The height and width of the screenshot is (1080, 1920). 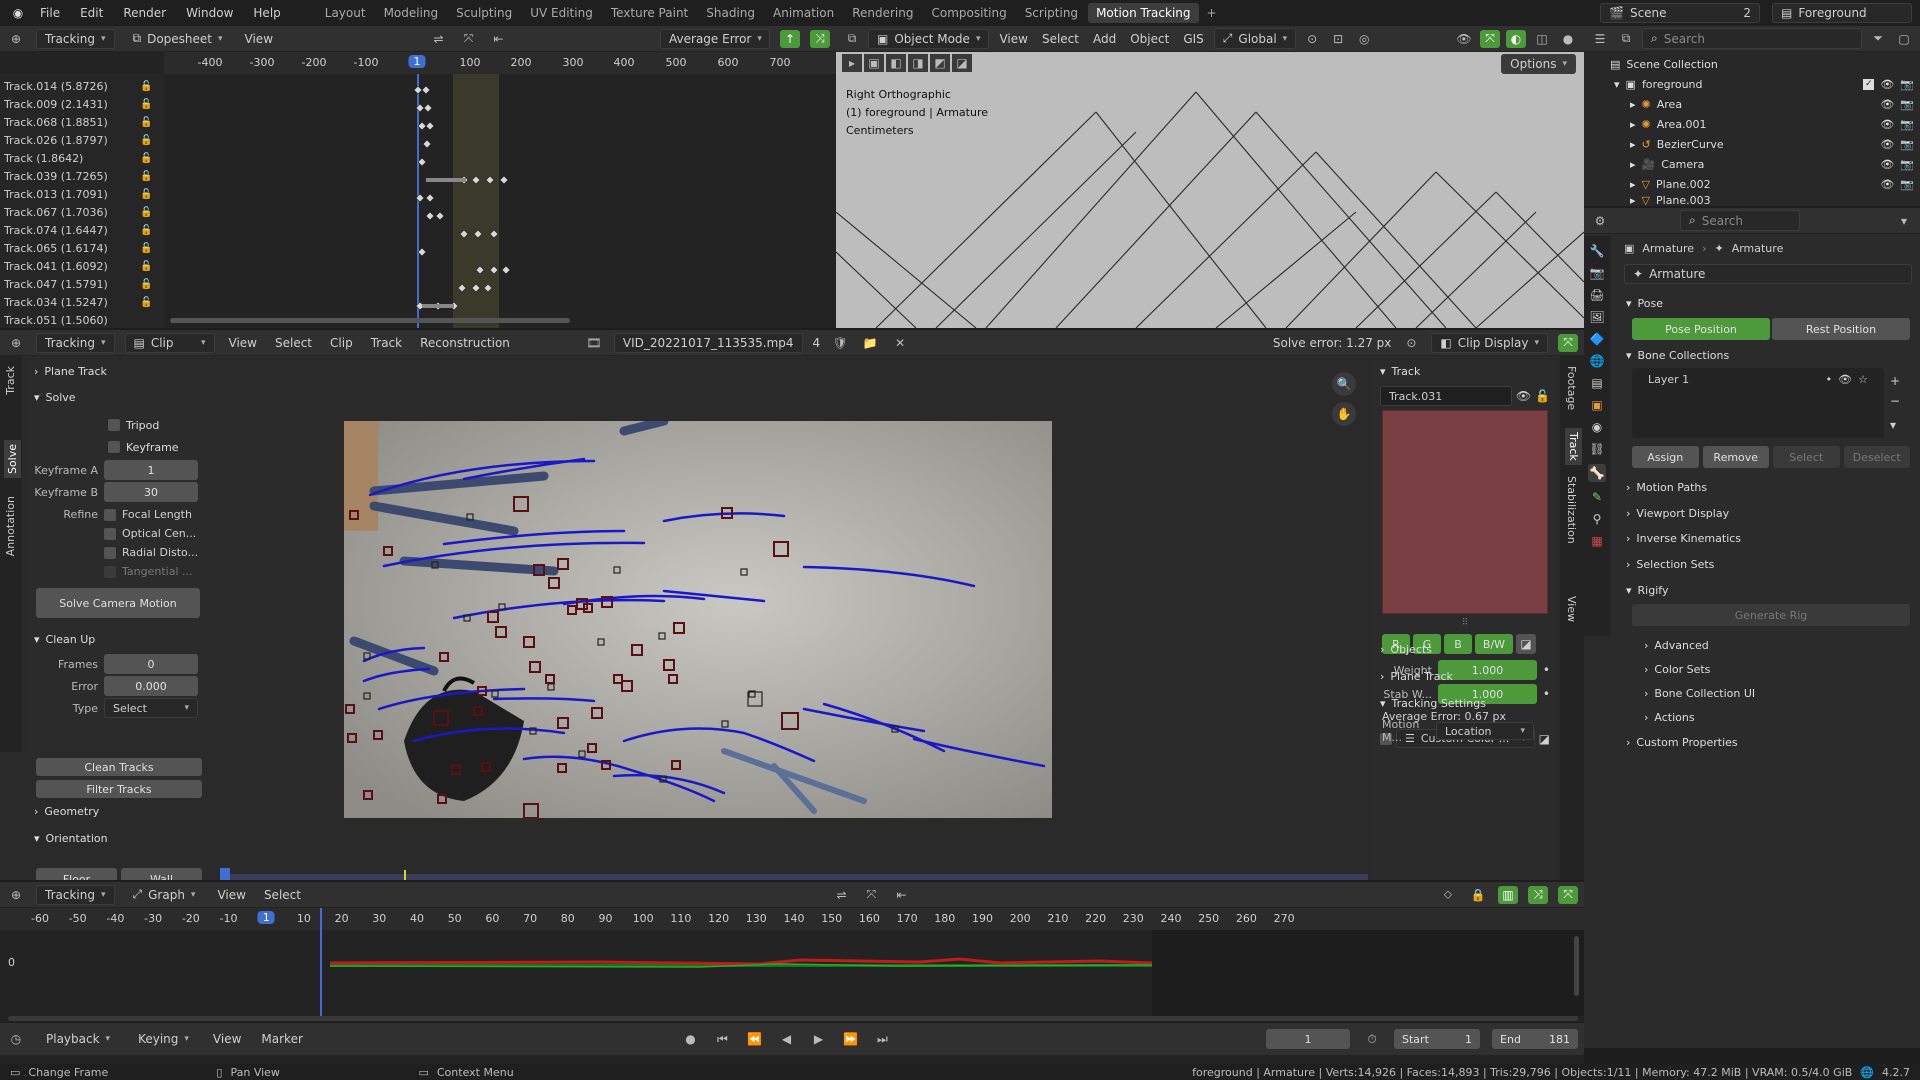 I want to click on tool-tab-icon: 🔧, so click(x=1597, y=251).